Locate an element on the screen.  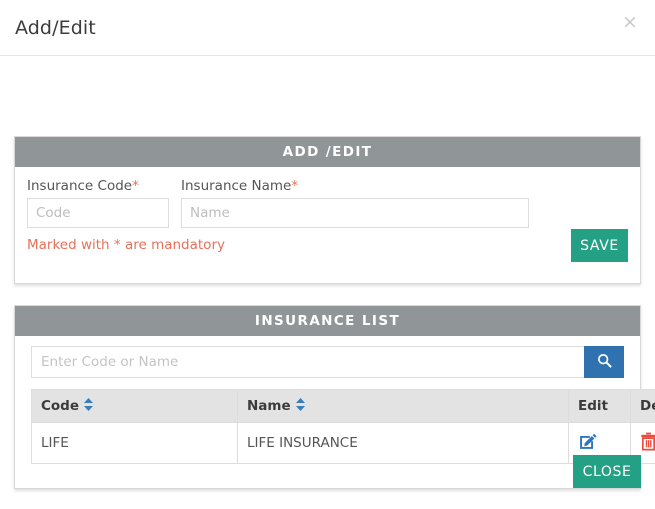
insurance-name-field-group: Insurance Name* is located at coordinates (355, 203).